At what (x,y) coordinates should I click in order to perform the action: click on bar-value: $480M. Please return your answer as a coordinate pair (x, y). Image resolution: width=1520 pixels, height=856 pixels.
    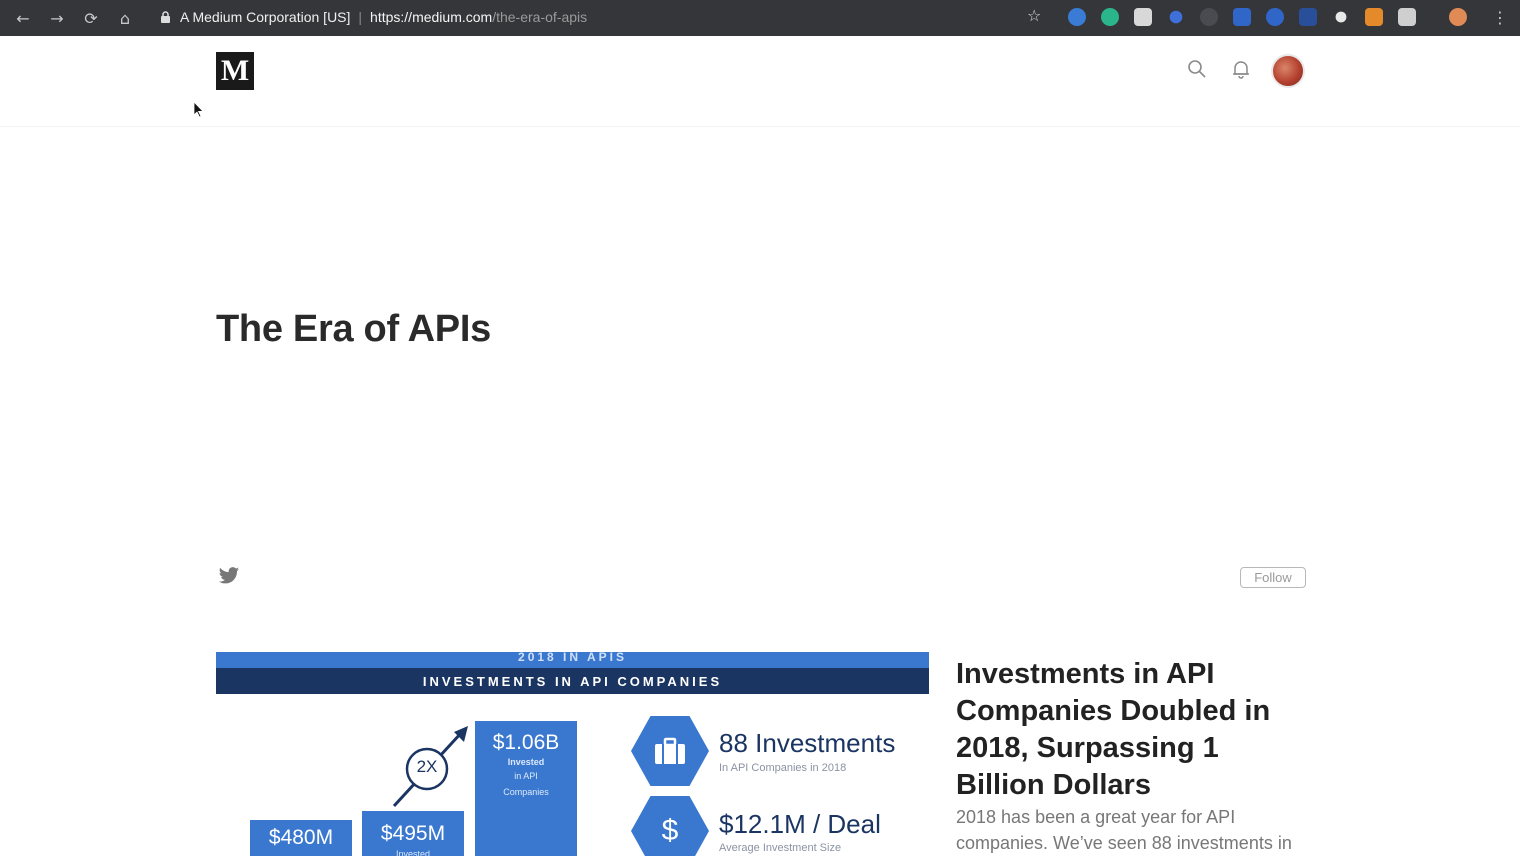
    Looking at the image, I should click on (301, 837).